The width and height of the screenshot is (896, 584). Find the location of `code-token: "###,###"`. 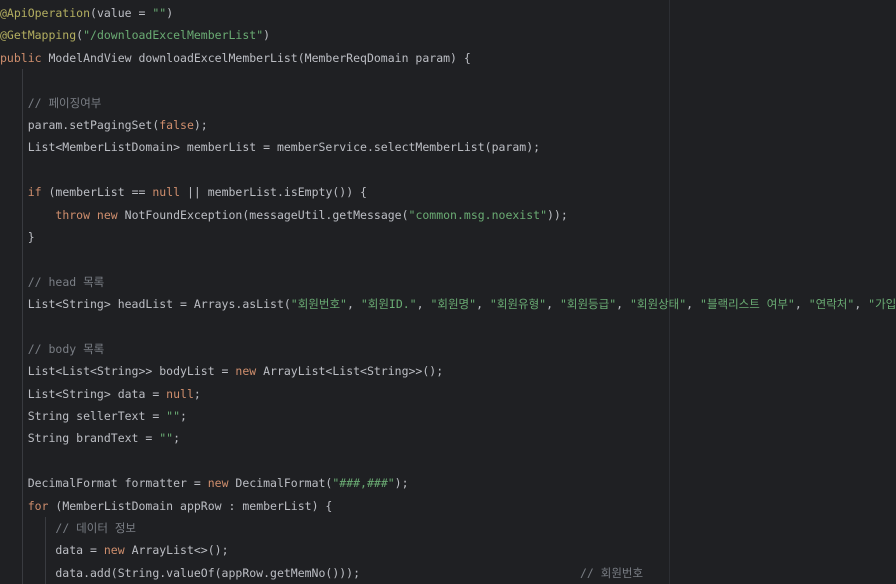

code-token: "###,###" is located at coordinates (363, 483).